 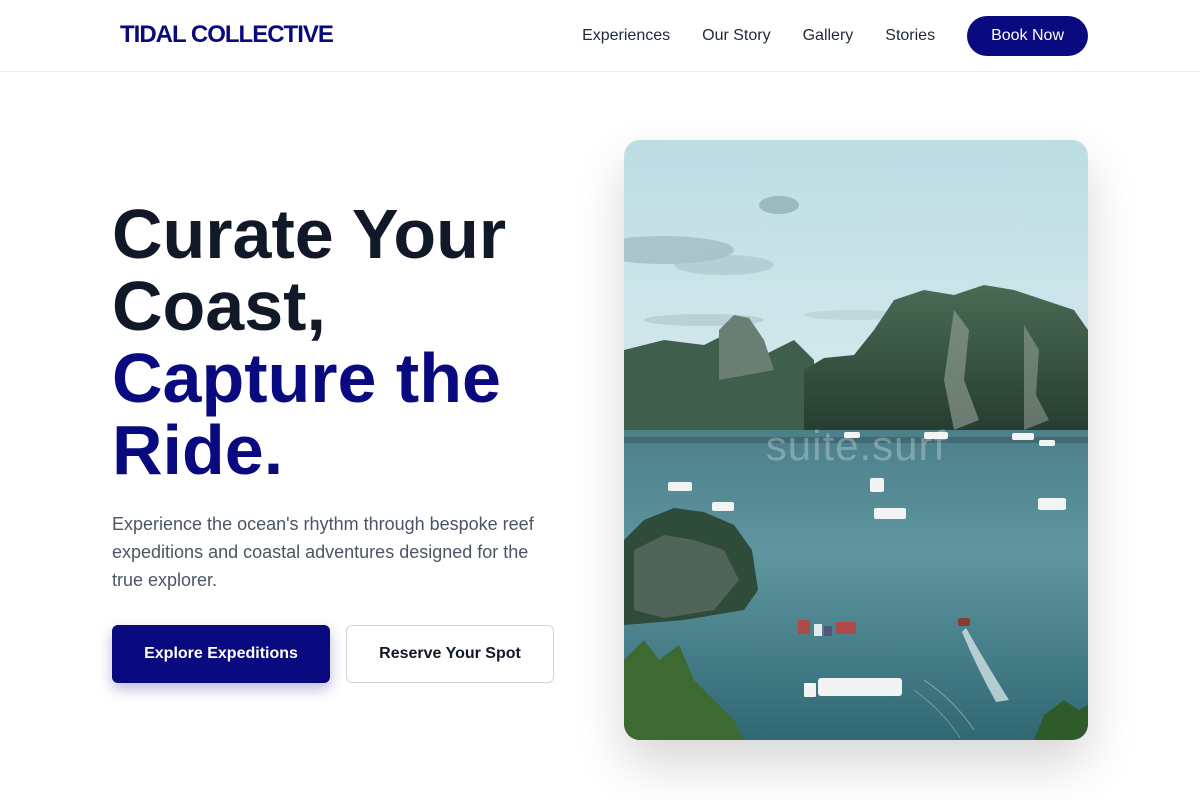 What do you see at coordinates (227, 35) in the screenshot?
I see `brand-logo: TIDAL COLLECTIVE` at bounding box center [227, 35].